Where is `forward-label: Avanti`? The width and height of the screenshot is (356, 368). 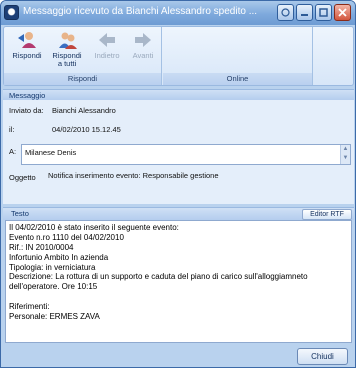
forward-label: Avanti is located at coordinates (143, 55).